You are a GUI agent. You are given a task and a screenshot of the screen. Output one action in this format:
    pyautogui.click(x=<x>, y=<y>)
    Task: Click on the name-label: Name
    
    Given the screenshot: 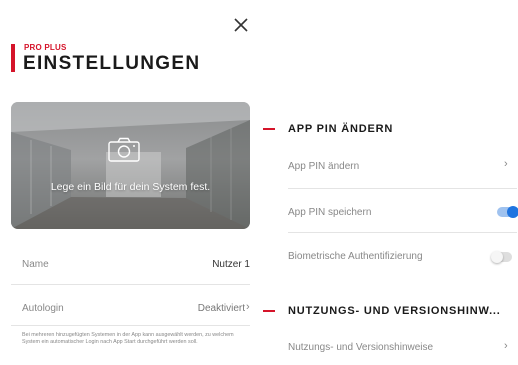 What is the action you would take?
    pyautogui.click(x=35, y=264)
    